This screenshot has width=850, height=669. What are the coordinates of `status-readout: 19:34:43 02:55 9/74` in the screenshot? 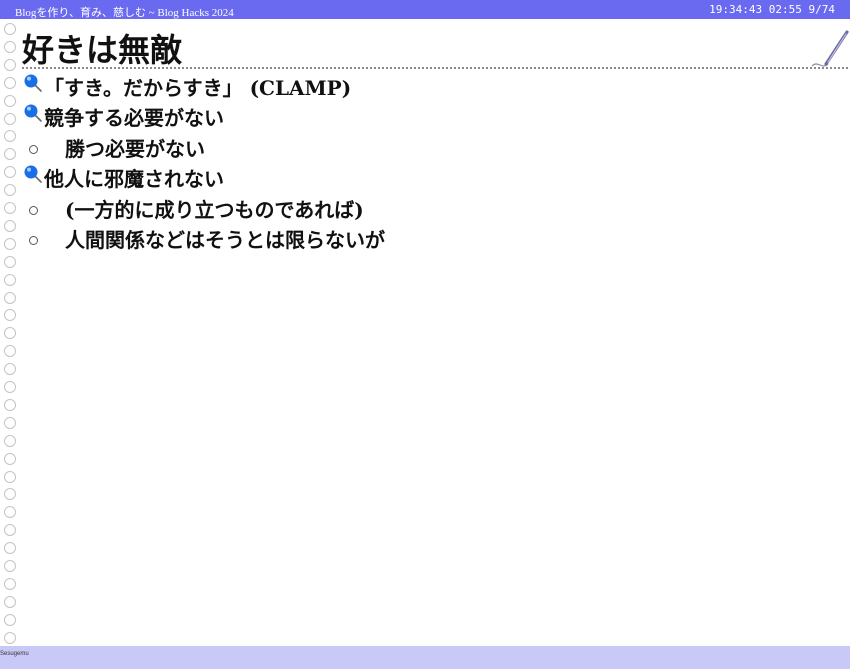 It's located at (772, 9).